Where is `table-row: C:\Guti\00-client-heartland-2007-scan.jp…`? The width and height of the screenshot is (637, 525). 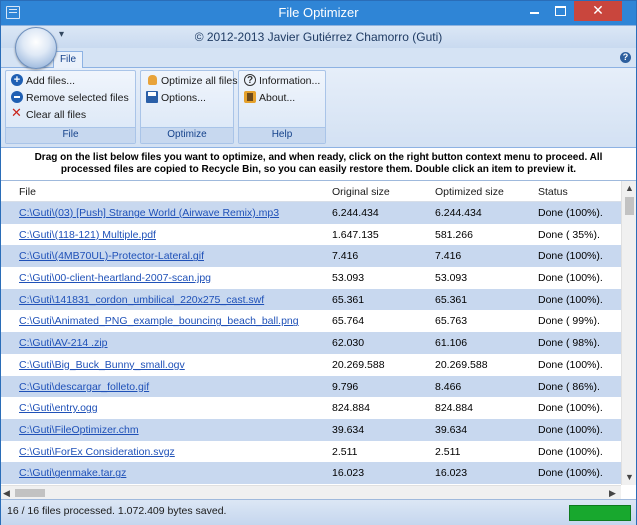
table-row: C:\Guti\00-client-heartland-2007-scan.jp… is located at coordinates (311, 278).